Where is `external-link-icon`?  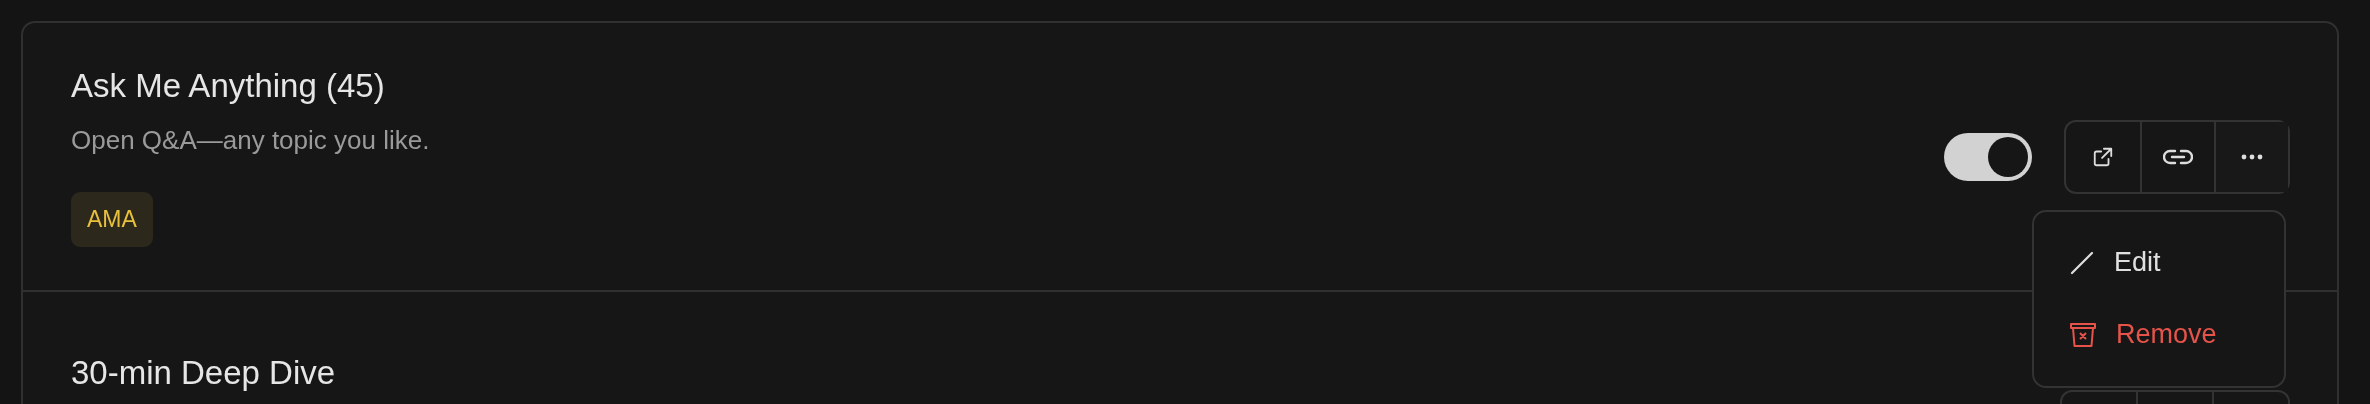
external-link-icon is located at coordinates (2103, 156).